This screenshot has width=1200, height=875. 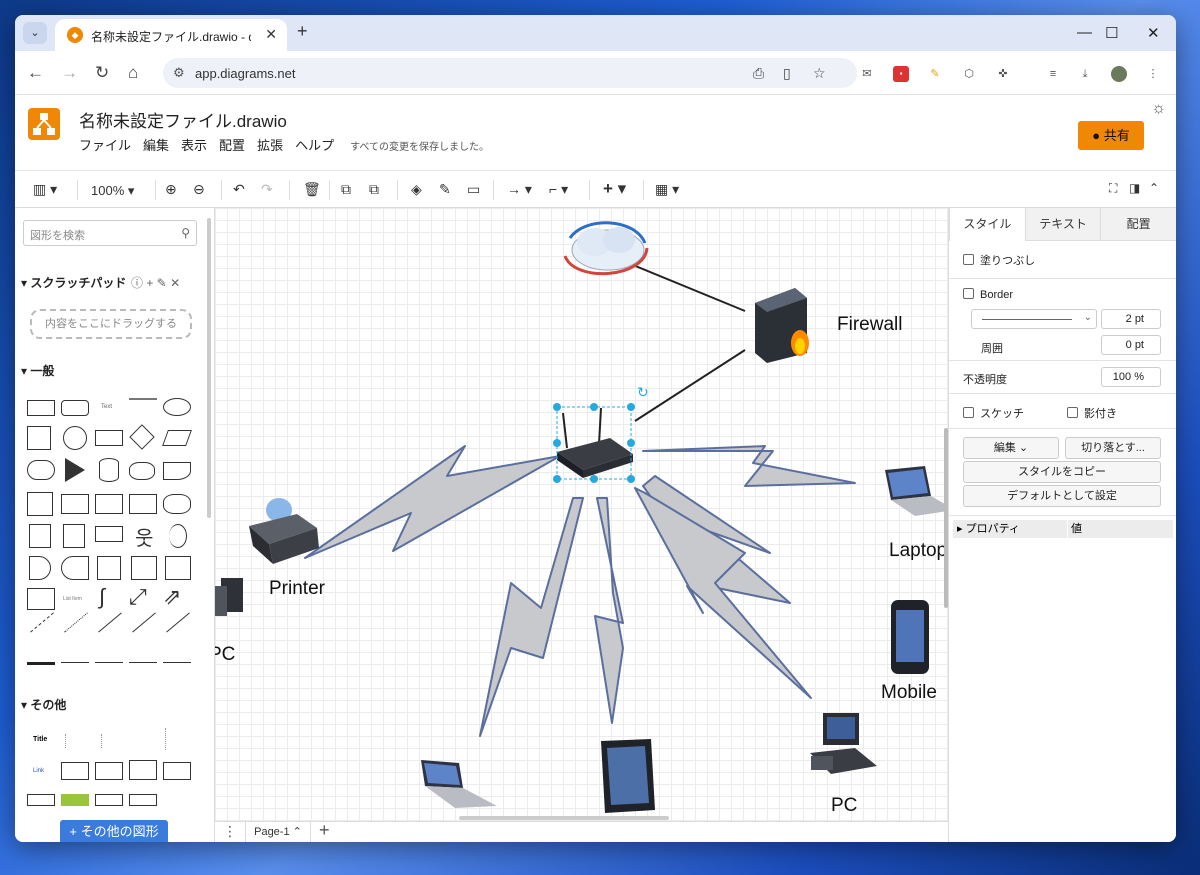 What do you see at coordinates (194, 144) in the screenshot?
I see `menu-view: 表示` at bounding box center [194, 144].